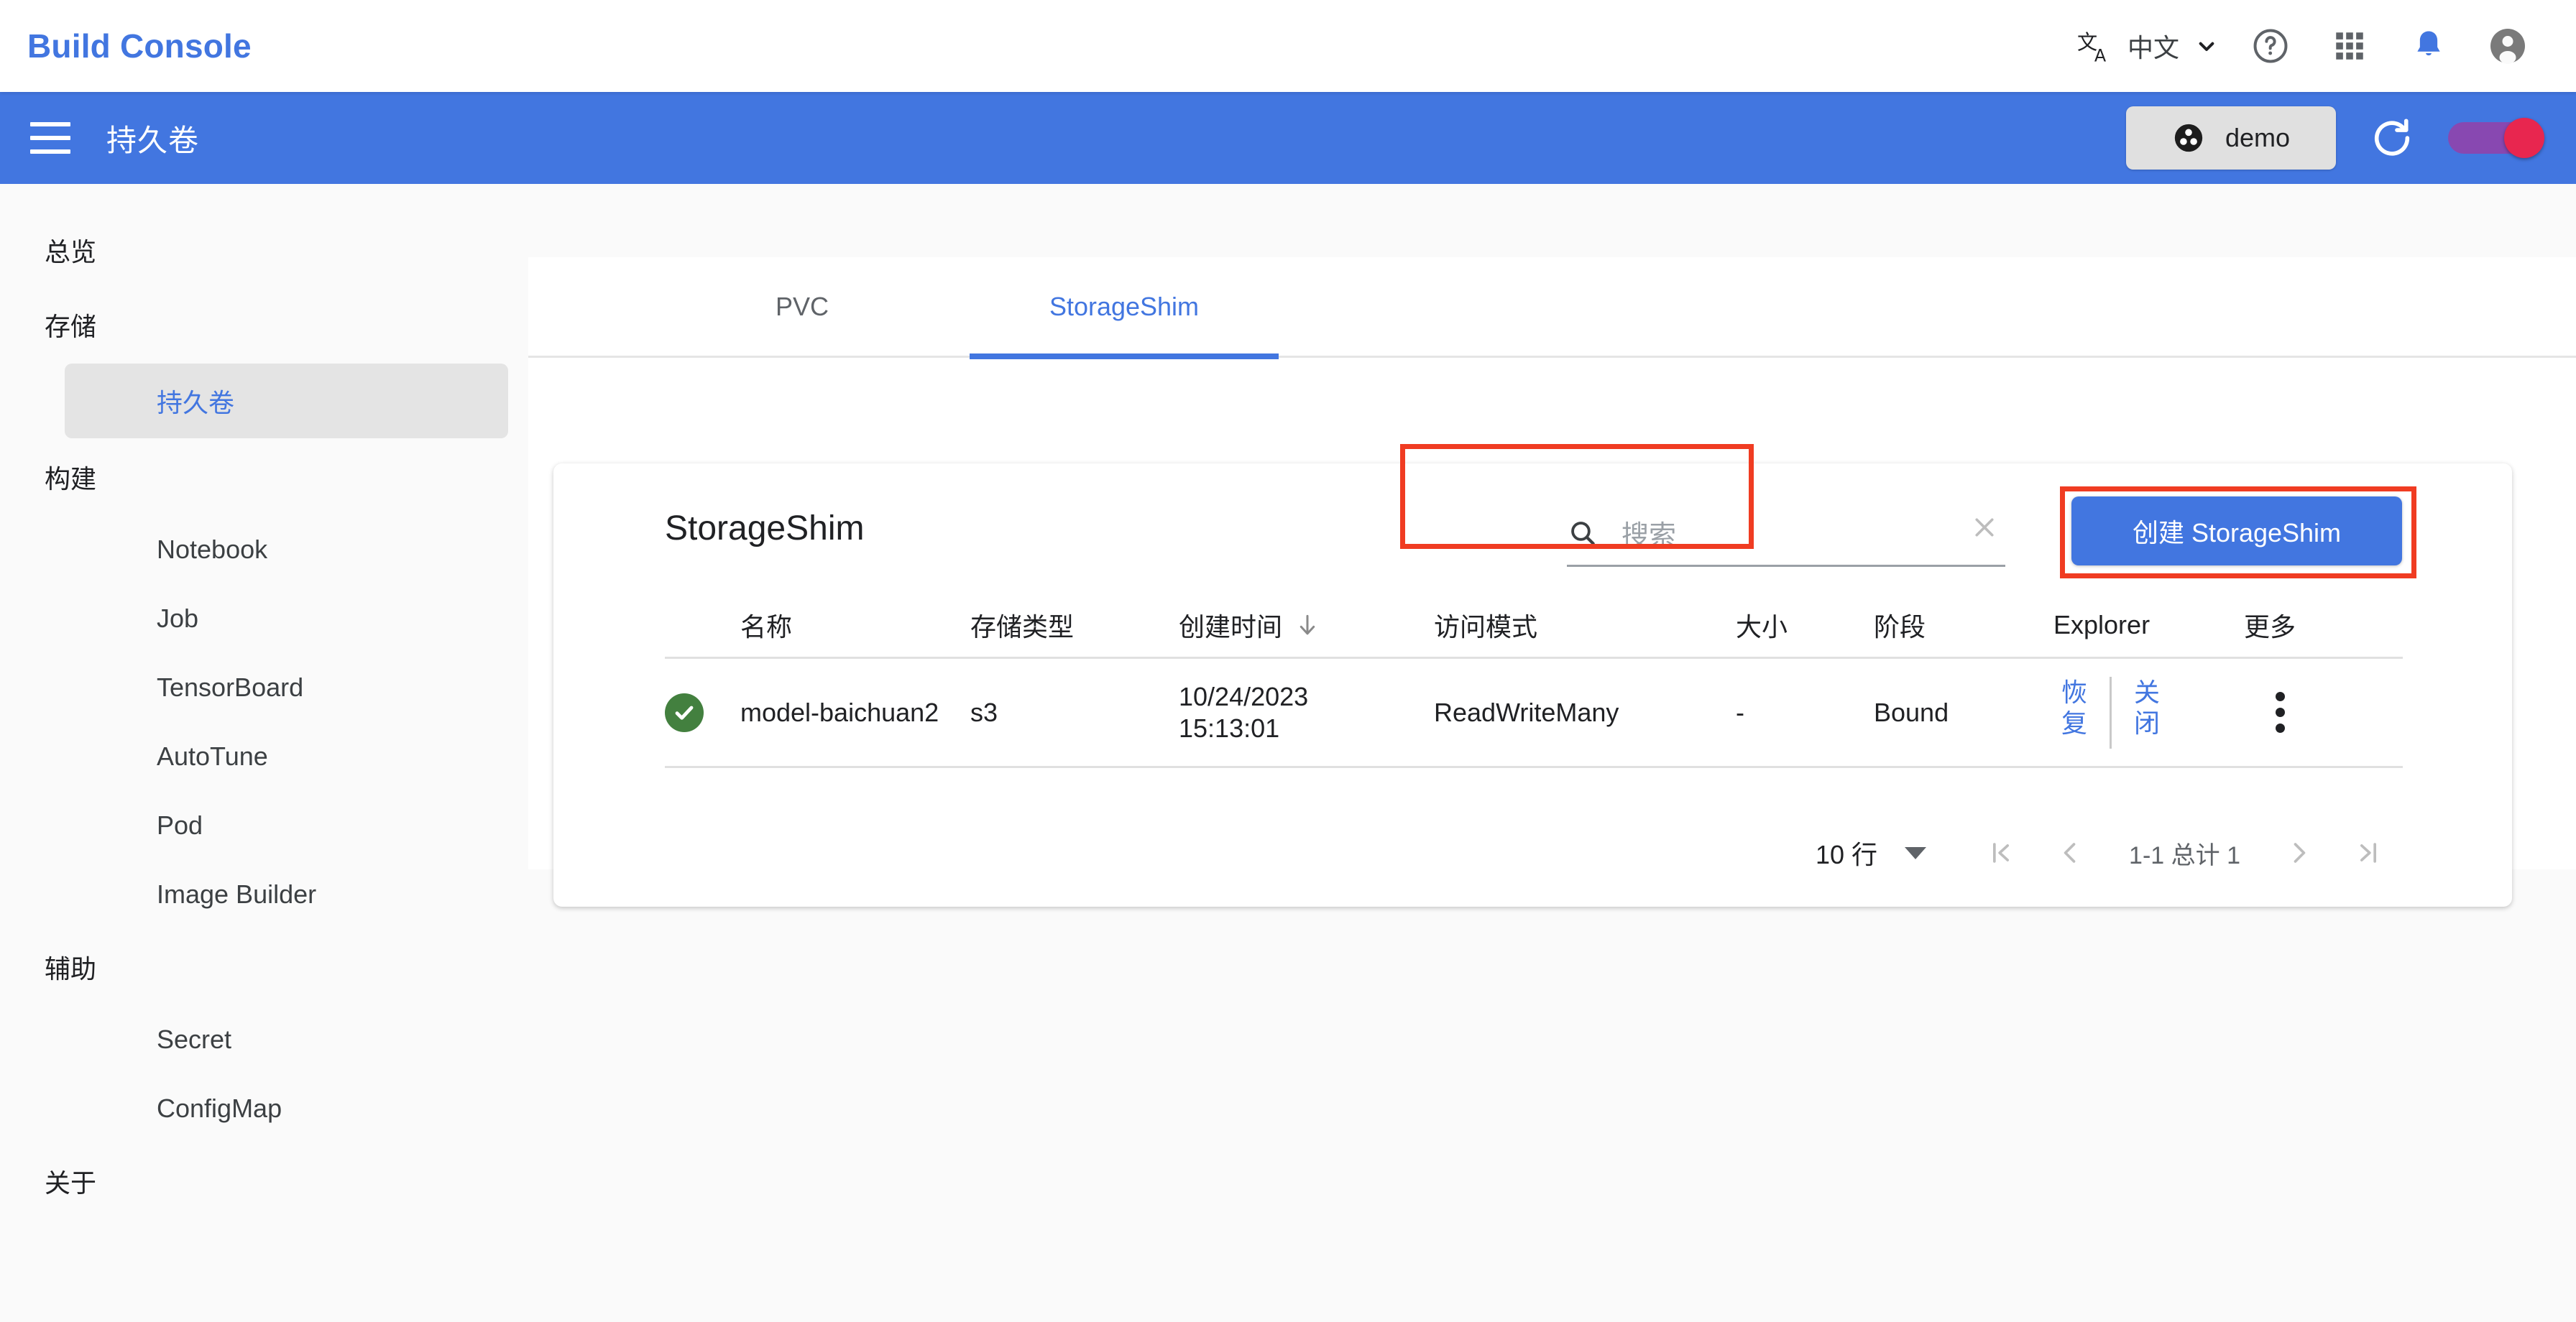 Image resolution: width=2576 pixels, height=1322 pixels. I want to click on apps-button, so click(2349, 46).